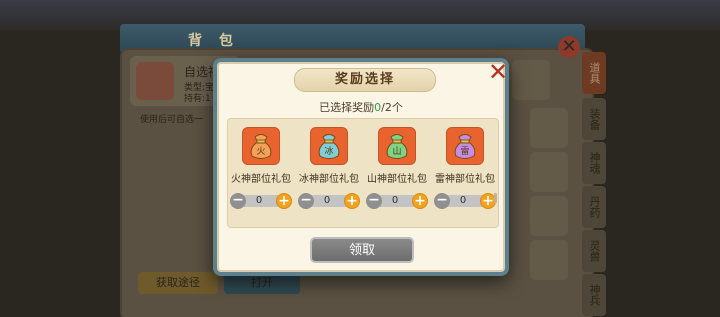 This screenshot has height=317, width=720. I want to click on gift-bag-icon: 雷, so click(465, 146).